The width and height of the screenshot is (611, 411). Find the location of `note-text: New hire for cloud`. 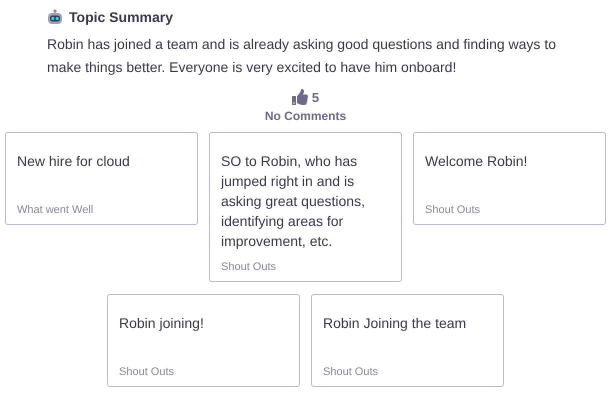

note-text: New hire for cloud is located at coordinates (74, 161).